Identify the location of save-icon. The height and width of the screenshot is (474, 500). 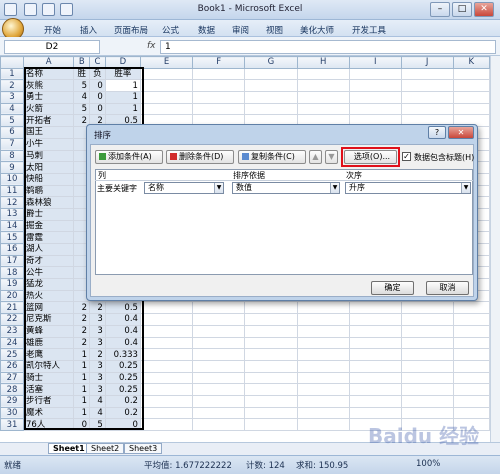
(30, 9).